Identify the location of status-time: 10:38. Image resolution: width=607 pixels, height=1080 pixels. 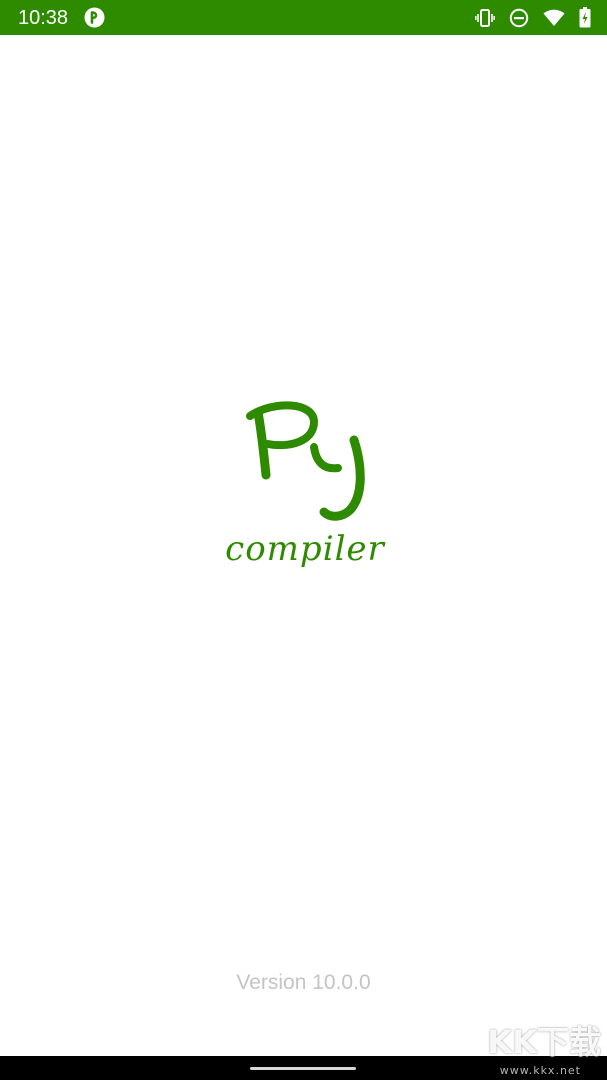
(43, 18).